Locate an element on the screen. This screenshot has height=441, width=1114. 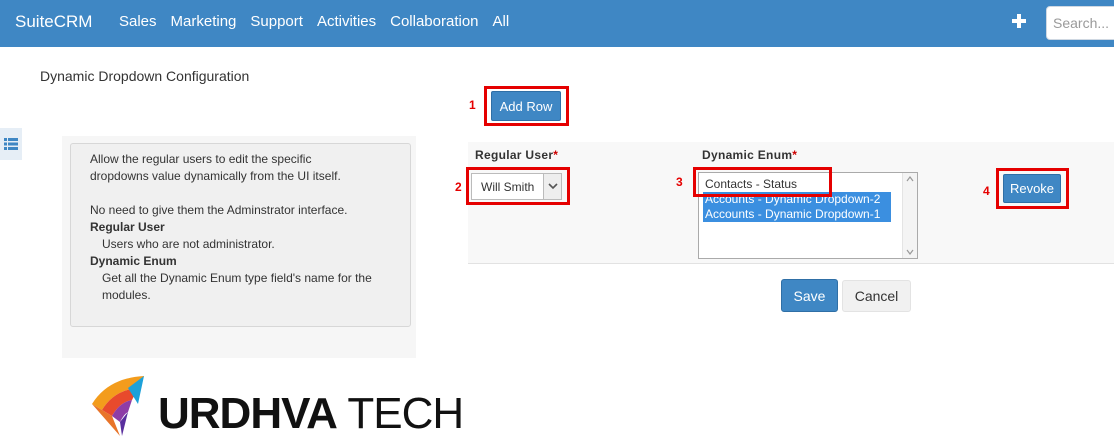
help-regular-user-desc: Users who are not administrator. is located at coordinates (188, 244).